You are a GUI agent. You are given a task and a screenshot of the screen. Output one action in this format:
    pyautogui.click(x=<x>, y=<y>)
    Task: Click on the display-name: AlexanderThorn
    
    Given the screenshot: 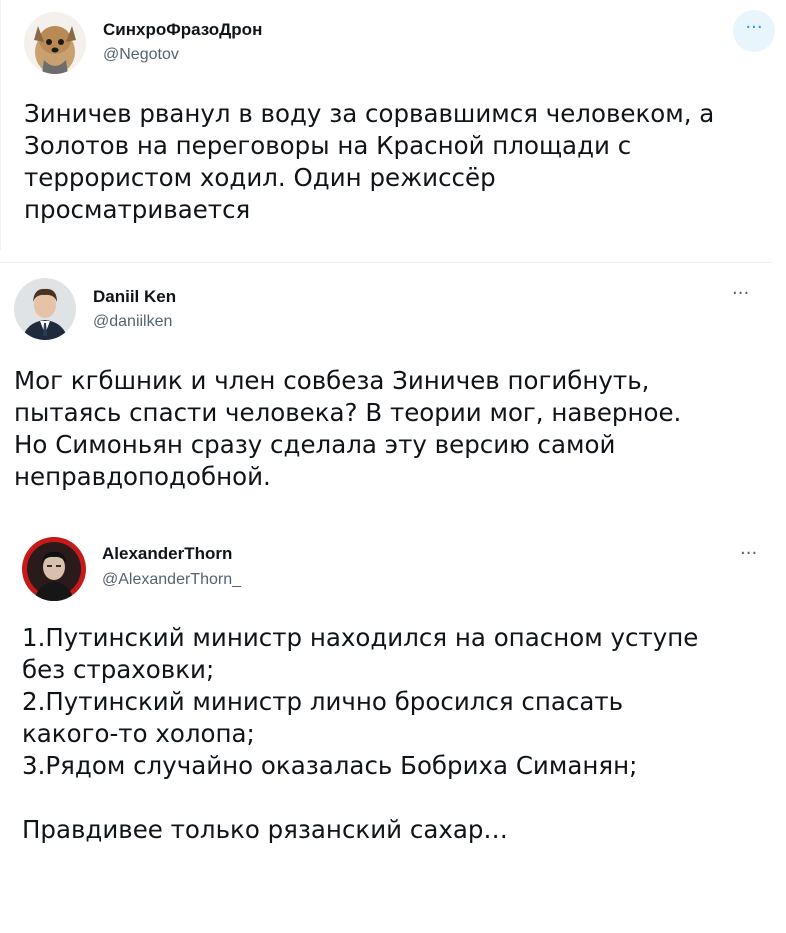 What is the action you would take?
    pyautogui.click(x=167, y=554)
    